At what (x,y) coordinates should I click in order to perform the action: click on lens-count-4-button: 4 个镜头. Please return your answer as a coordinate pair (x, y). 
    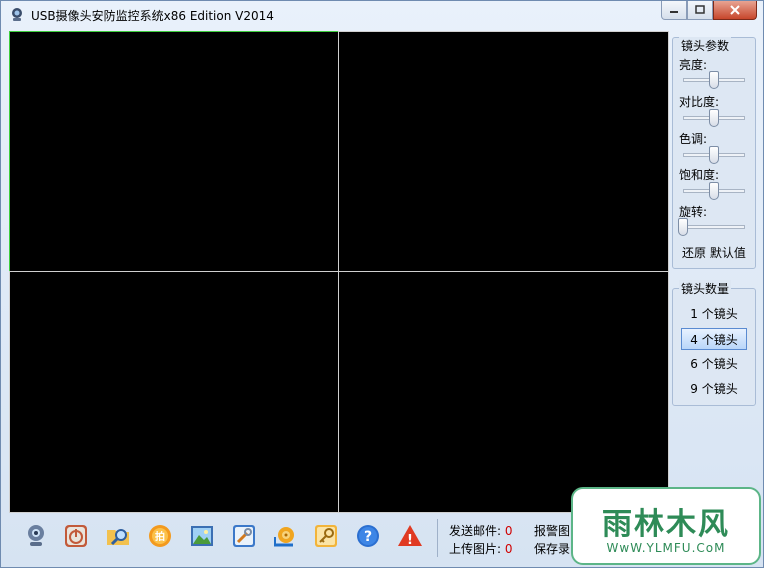
    Looking at the image, I should click on (714, 339).